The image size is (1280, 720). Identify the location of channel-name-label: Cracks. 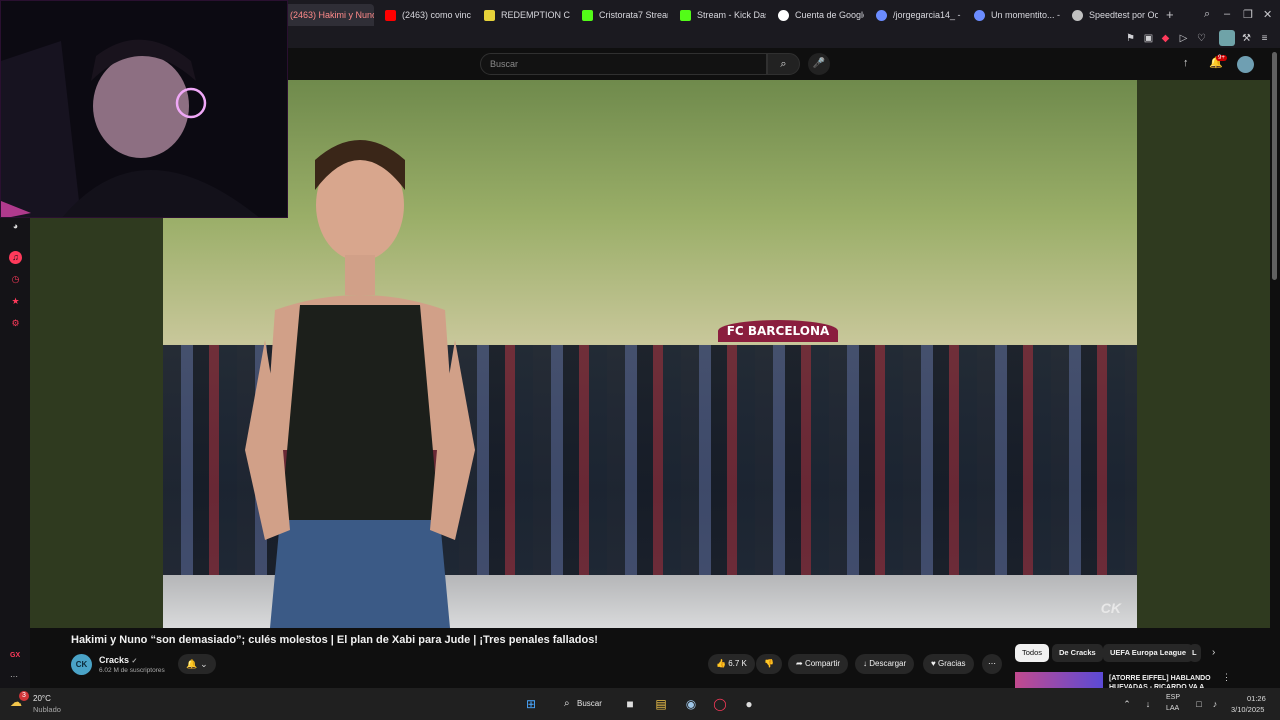
(114, 660).